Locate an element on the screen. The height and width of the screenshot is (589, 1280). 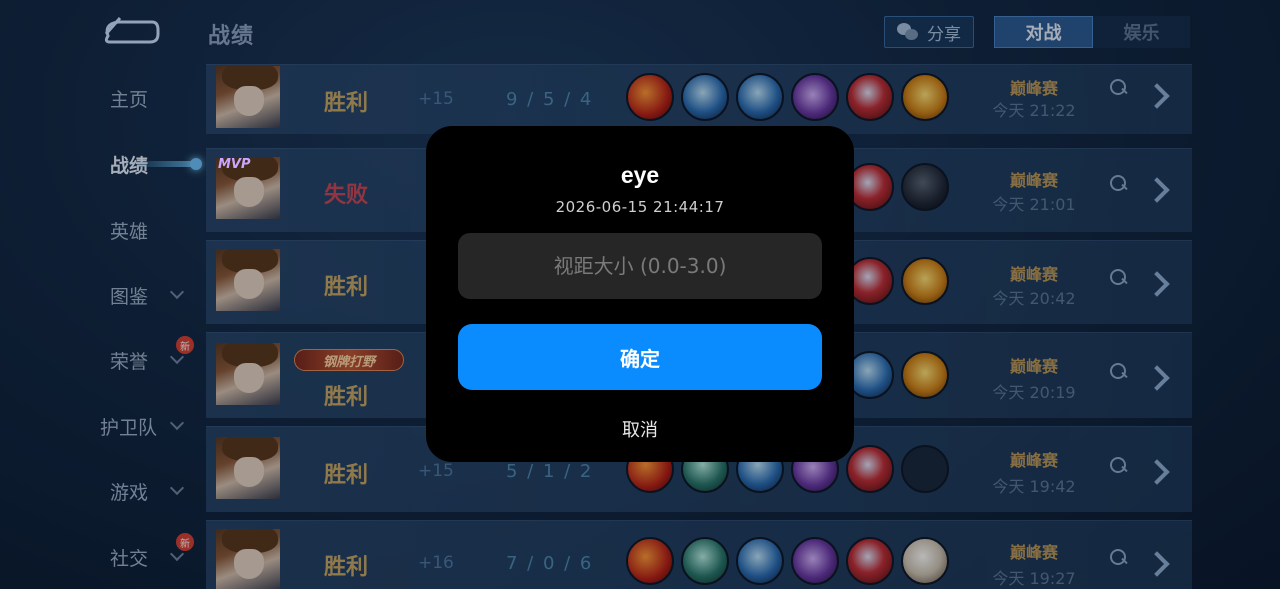
confirm-button: 确定 is located at coordinates (640, 357).